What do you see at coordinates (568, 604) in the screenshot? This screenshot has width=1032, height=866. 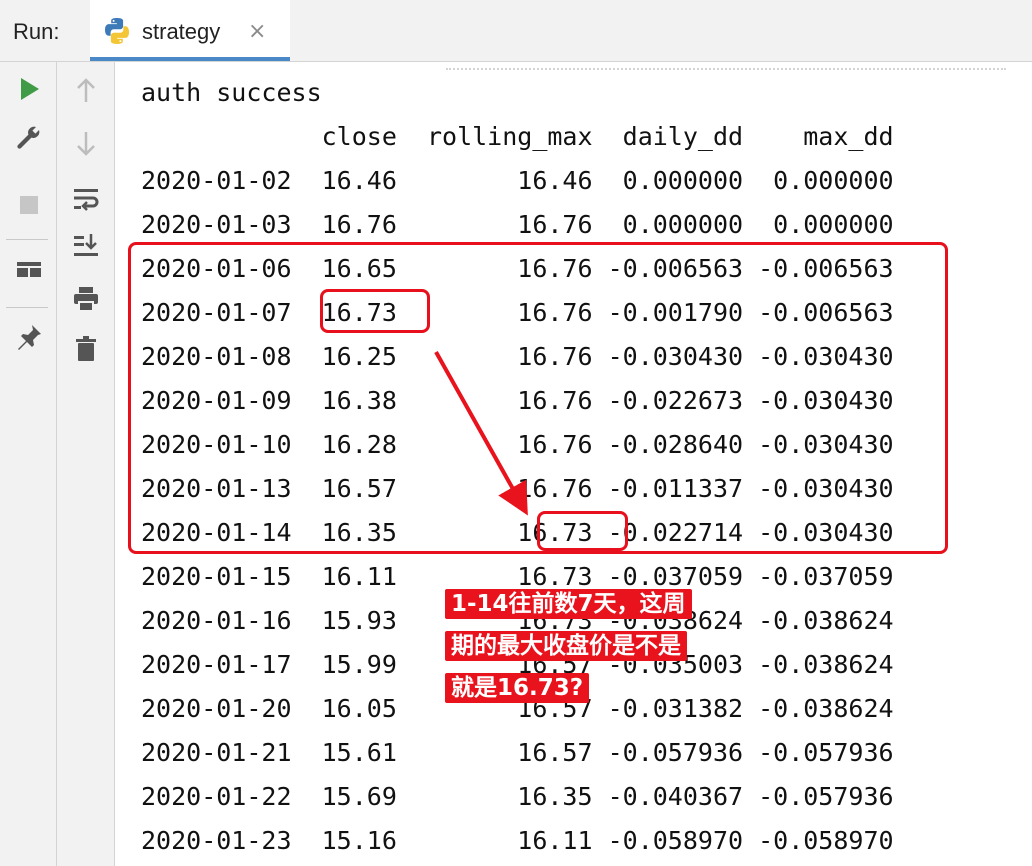 I see `annotation-line-1: 1-14往前数7天，这周` at bounding box center [568, 604].